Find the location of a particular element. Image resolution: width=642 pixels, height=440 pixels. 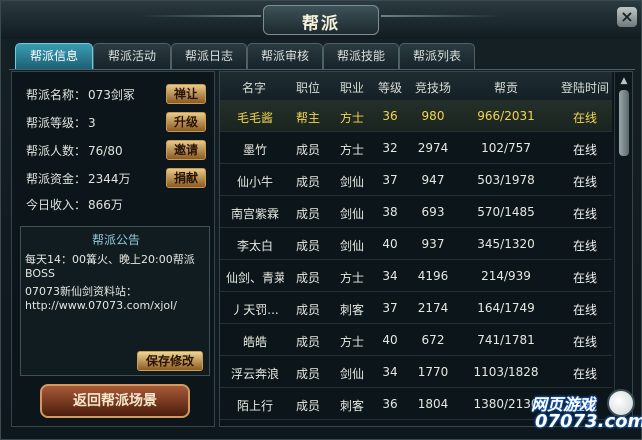

cell-name: 墨竹 is located at coordinates (254, 150).